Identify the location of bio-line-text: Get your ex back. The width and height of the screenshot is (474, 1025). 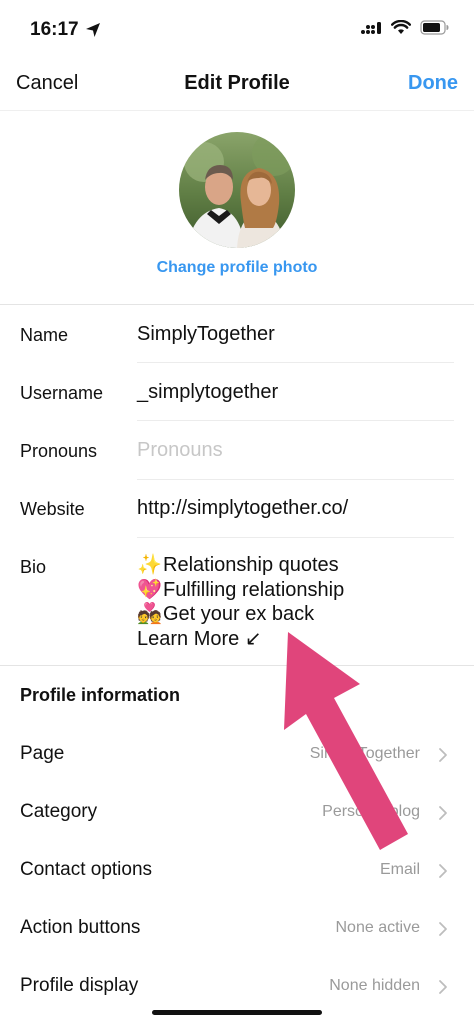
(239, 614).